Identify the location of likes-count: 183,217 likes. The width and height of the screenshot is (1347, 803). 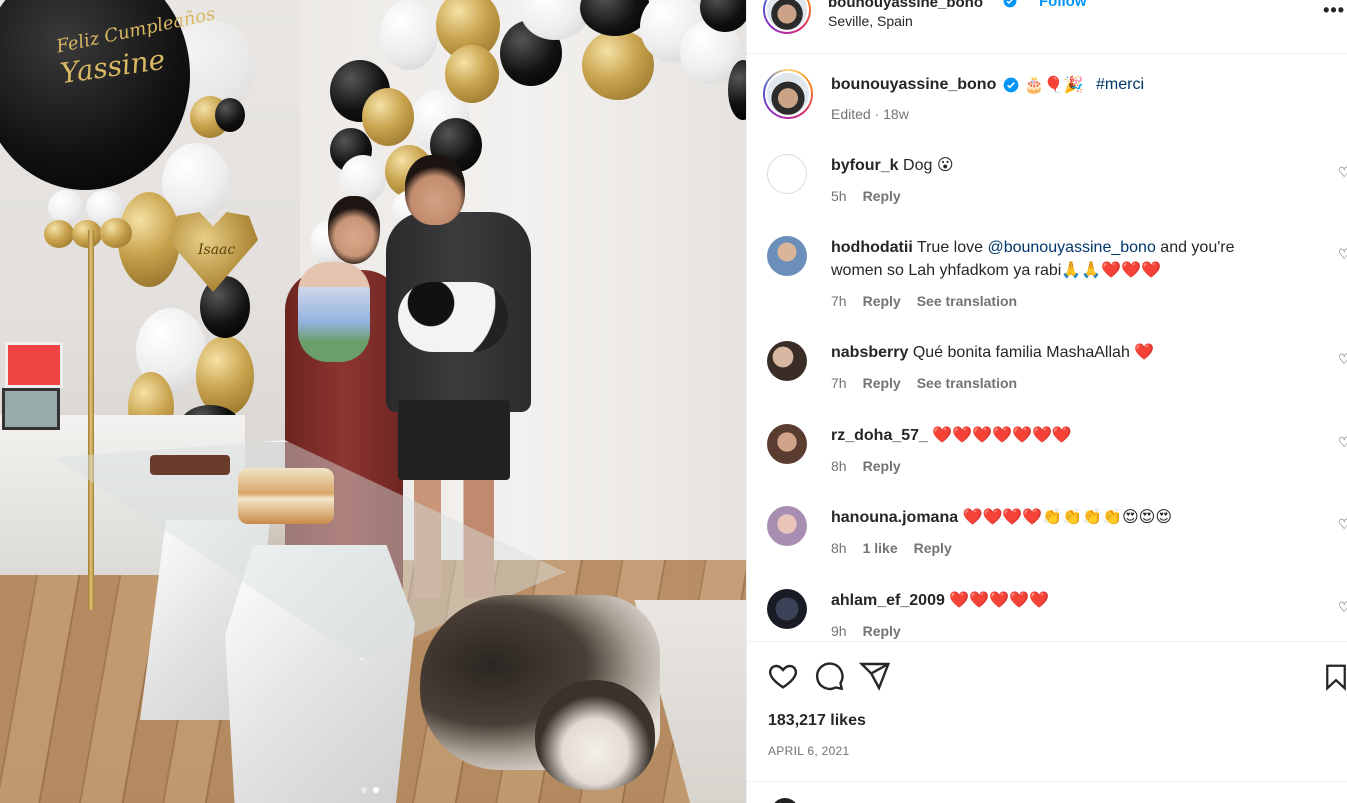
(817, 721).